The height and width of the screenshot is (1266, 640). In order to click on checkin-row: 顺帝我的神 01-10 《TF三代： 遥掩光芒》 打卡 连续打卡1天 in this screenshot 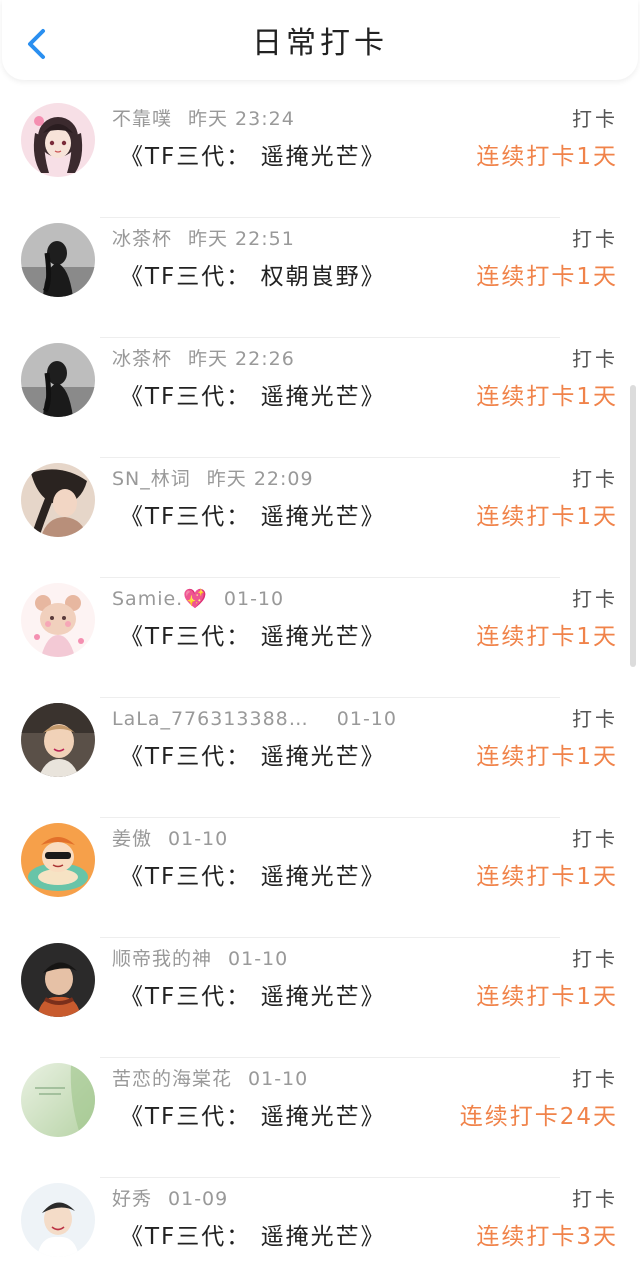, I will do `click(320, 998)`.